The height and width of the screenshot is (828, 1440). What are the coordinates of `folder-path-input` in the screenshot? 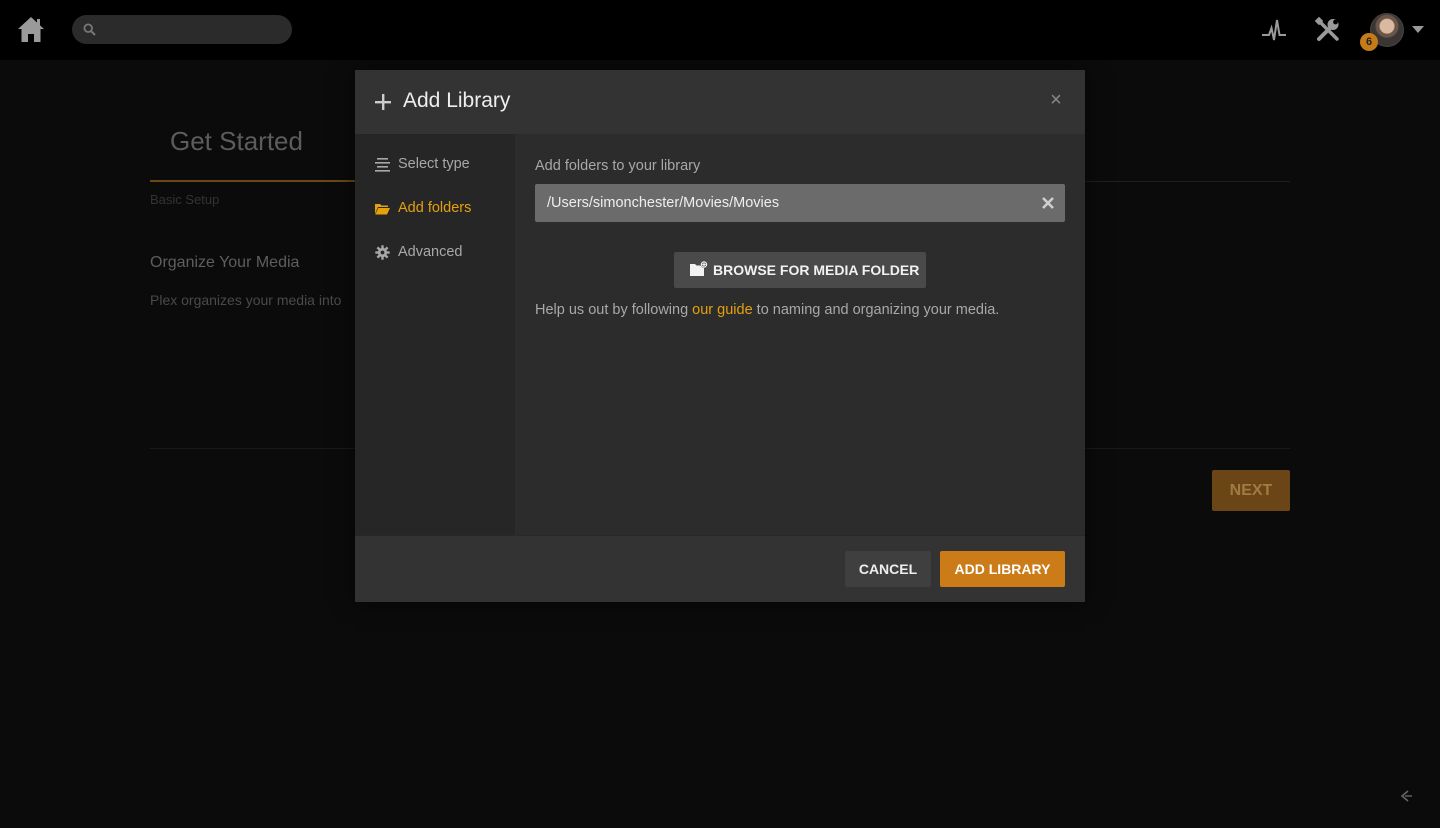 It's located at (780, 203).